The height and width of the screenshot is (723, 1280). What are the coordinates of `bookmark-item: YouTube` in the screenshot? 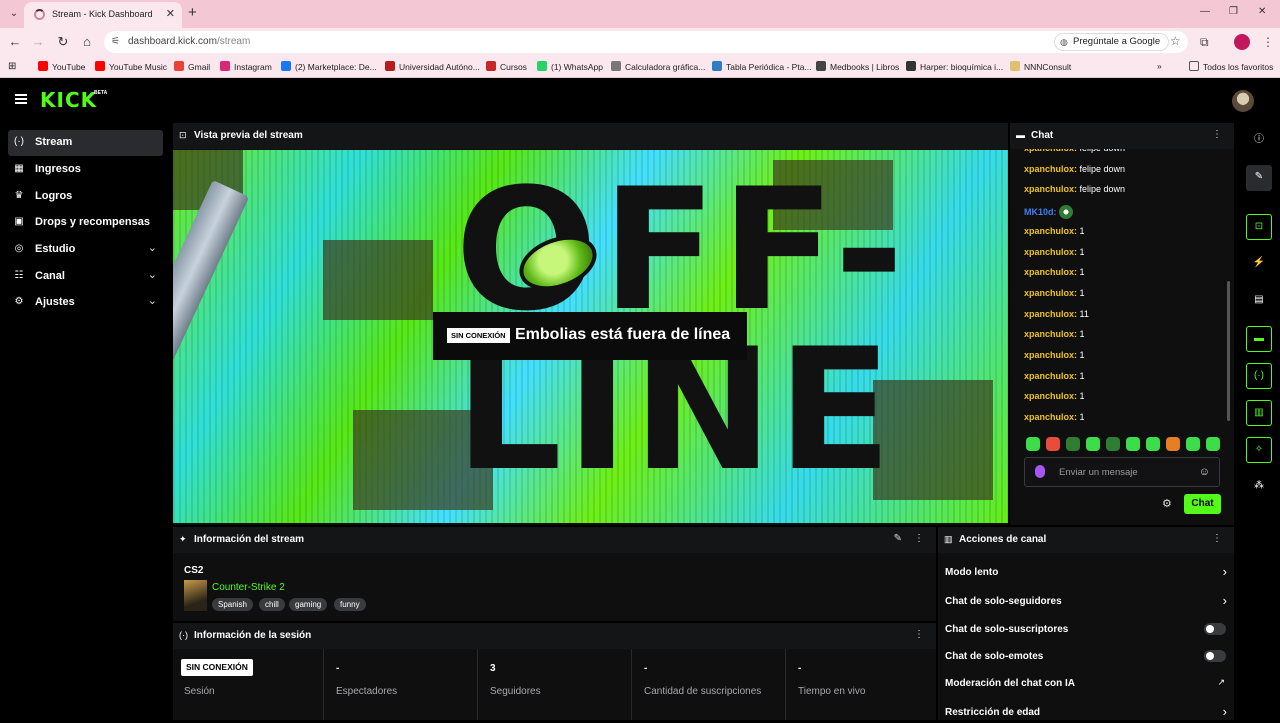 It's located at (61, 66).